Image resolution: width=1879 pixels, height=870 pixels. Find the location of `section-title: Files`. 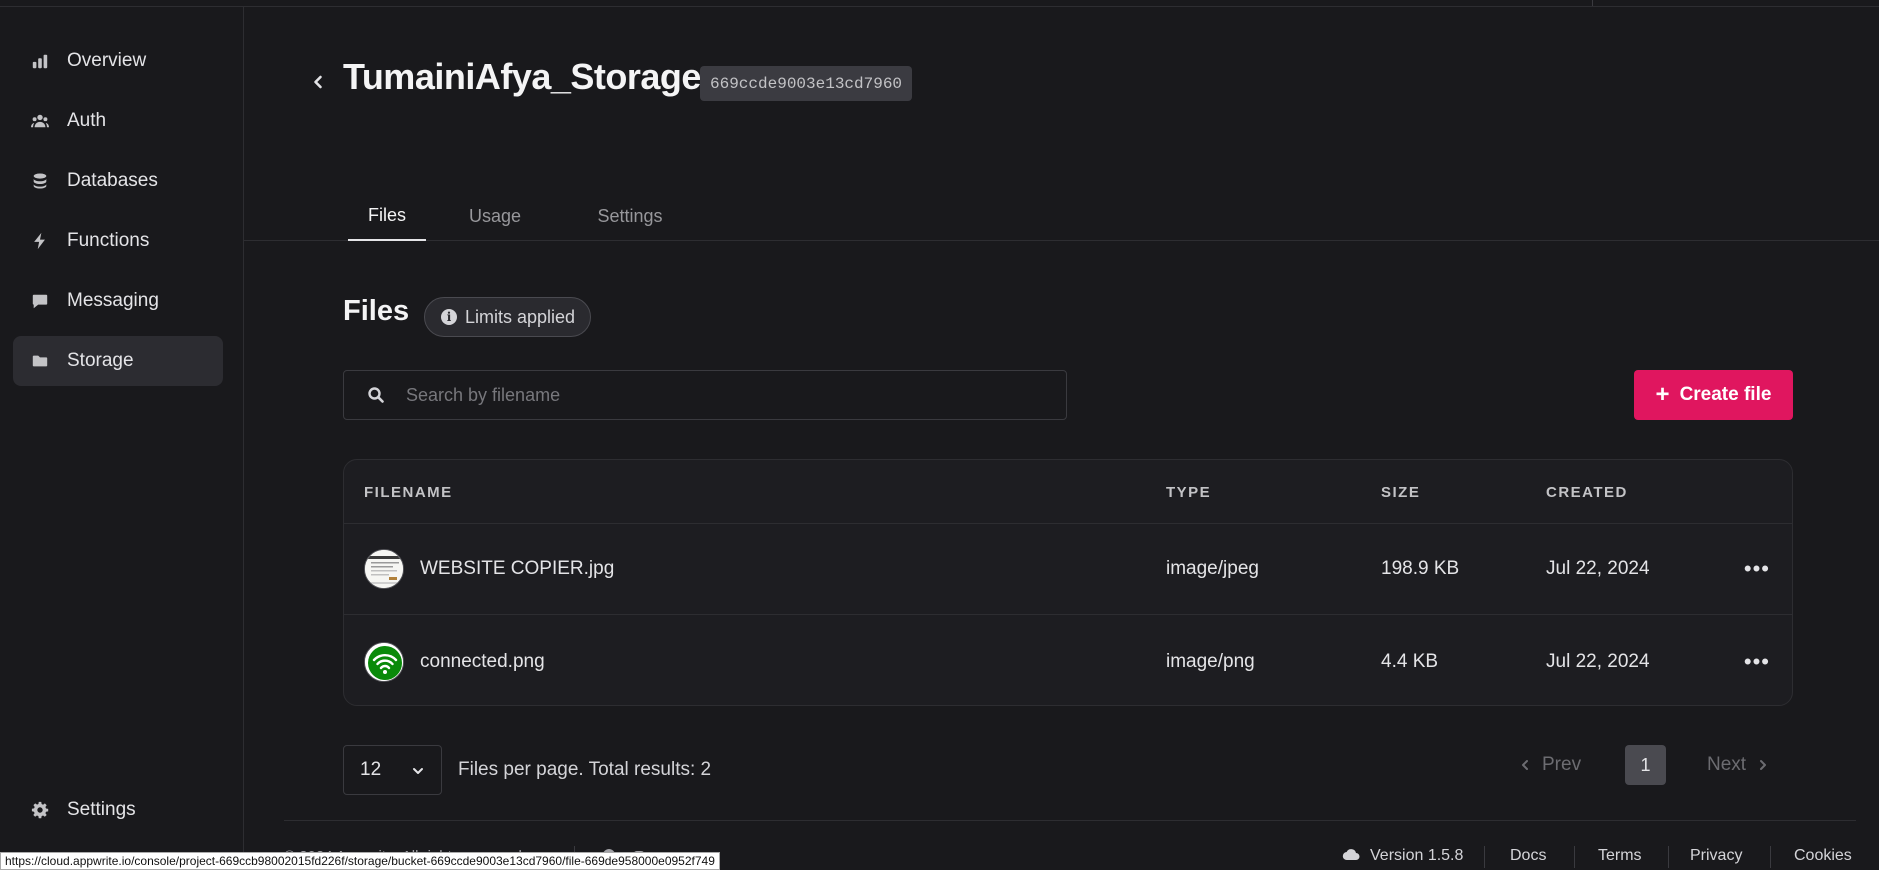

section-title: Files is located at coordinates (376, 311).